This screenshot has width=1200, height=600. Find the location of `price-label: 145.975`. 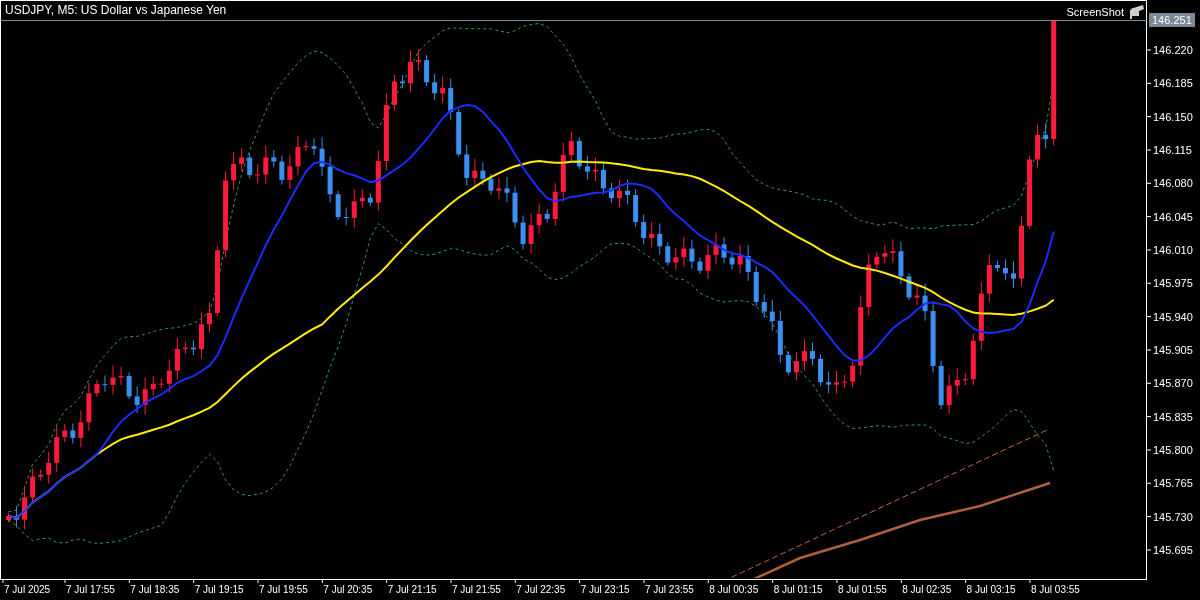

price-label: 145.975 is located at coordinates (1173, 283).